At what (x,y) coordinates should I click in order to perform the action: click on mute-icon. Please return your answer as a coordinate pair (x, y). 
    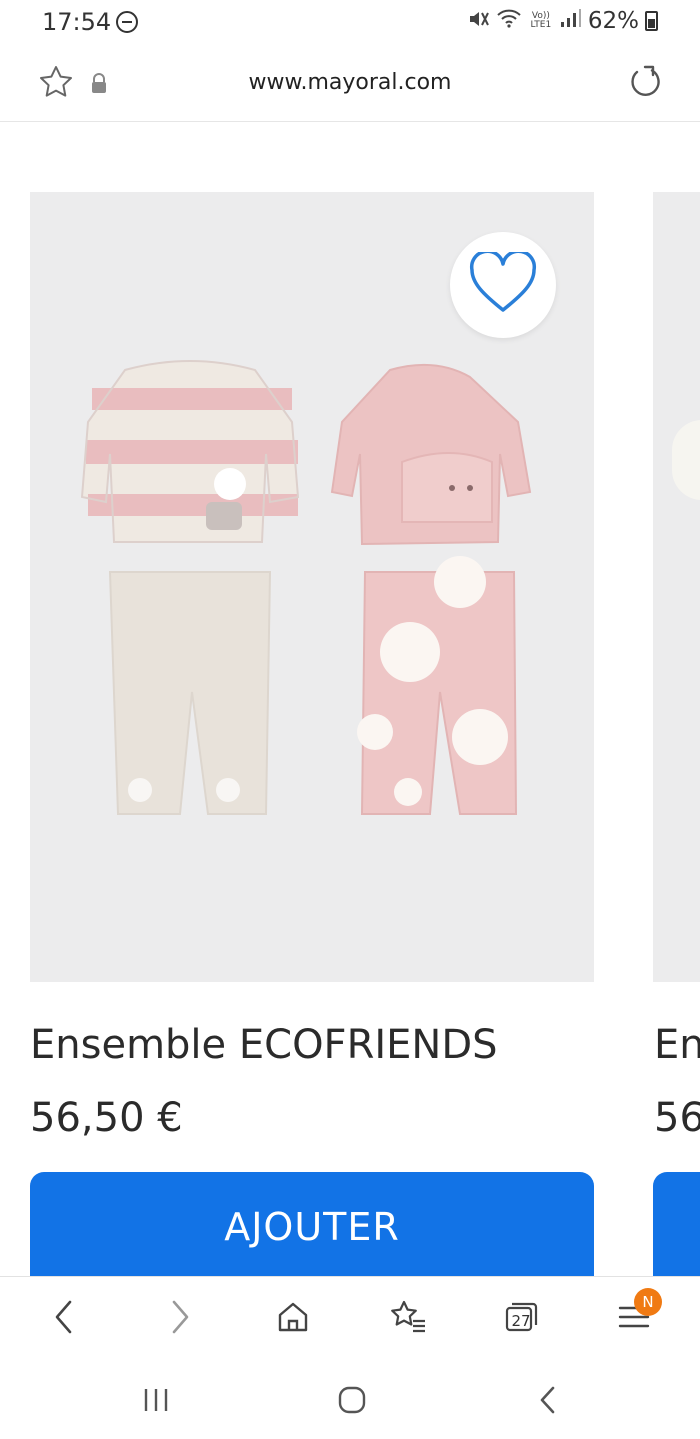
    Looking at the image, I should click on (479, 21).